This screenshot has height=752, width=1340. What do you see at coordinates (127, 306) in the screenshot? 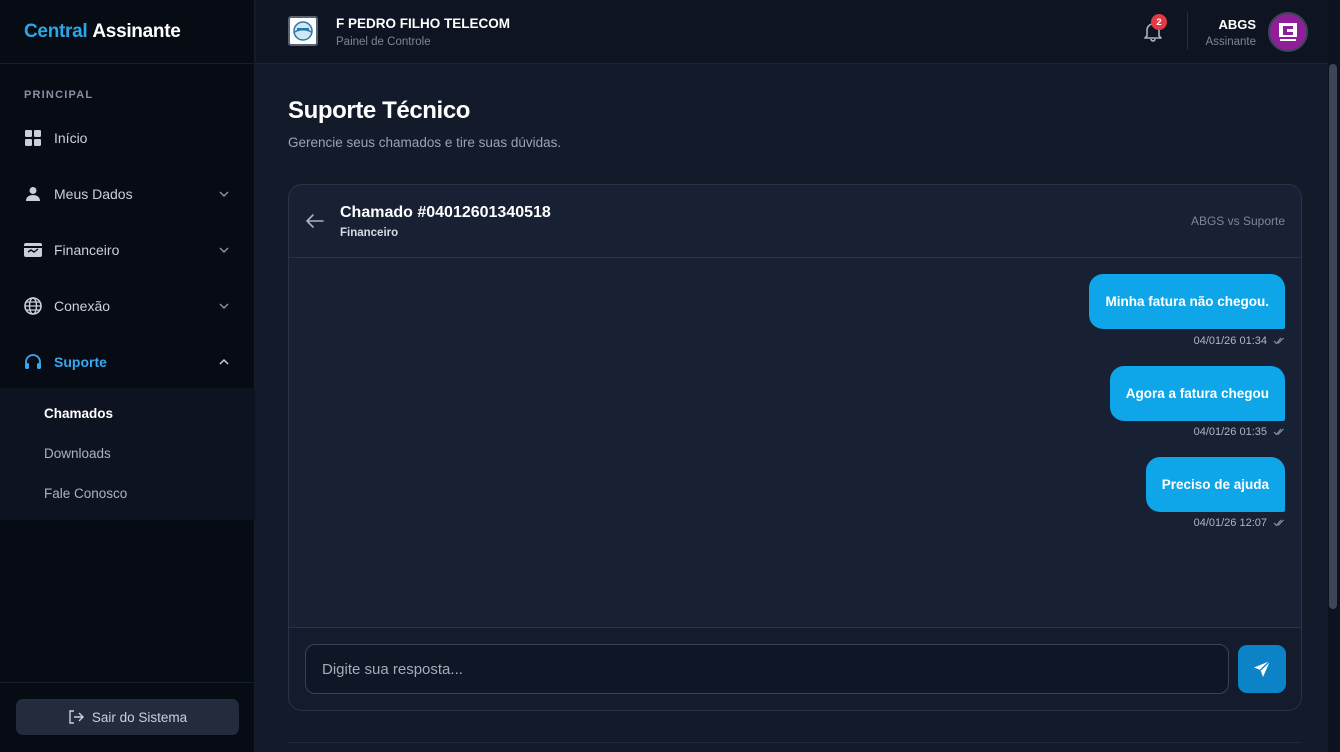
I see `sidebar-item-conexao: Conexão` at bounding box center [127, 306].